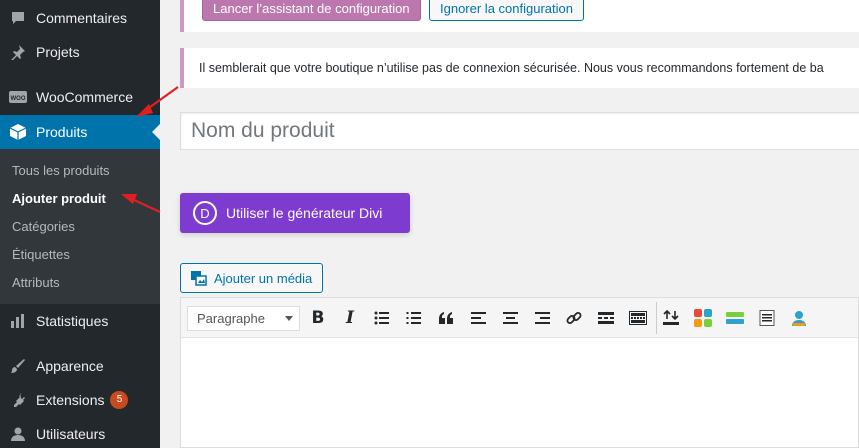  I want to click on blockquote-icon, so click(446, 318).